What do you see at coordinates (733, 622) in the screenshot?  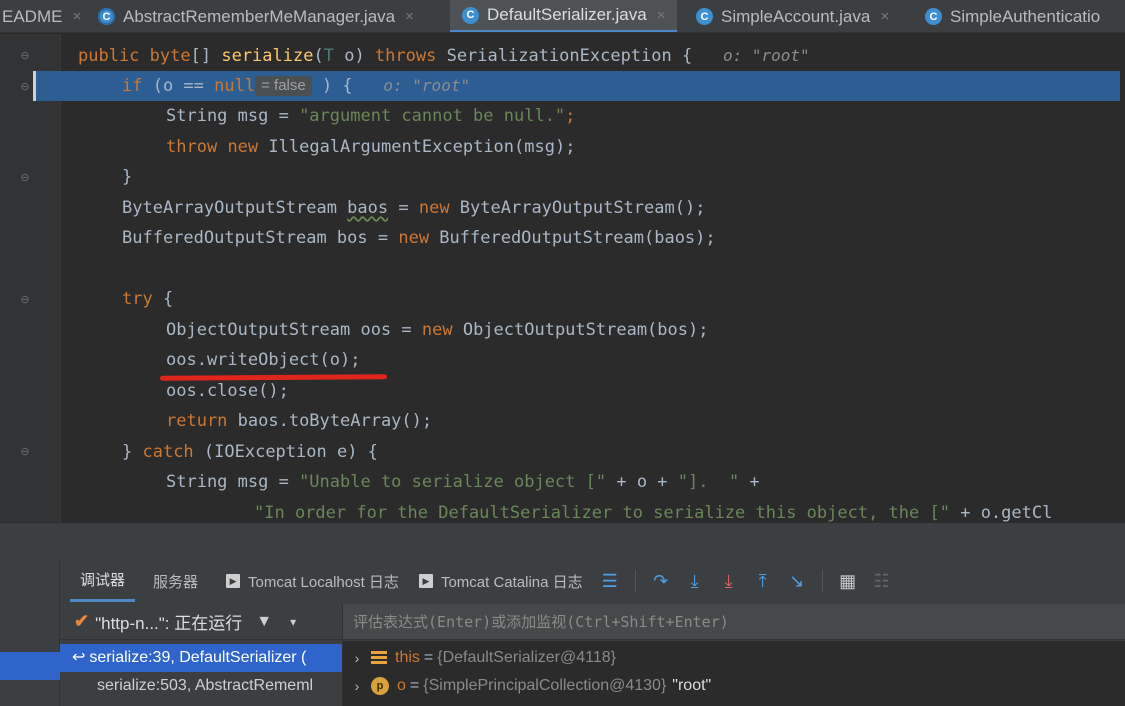 I see `evaluate-expression-input: 评估表达式(Enter)或添加监视(Ctrl+Shift+Enter)` at bounding box center [733, 622].